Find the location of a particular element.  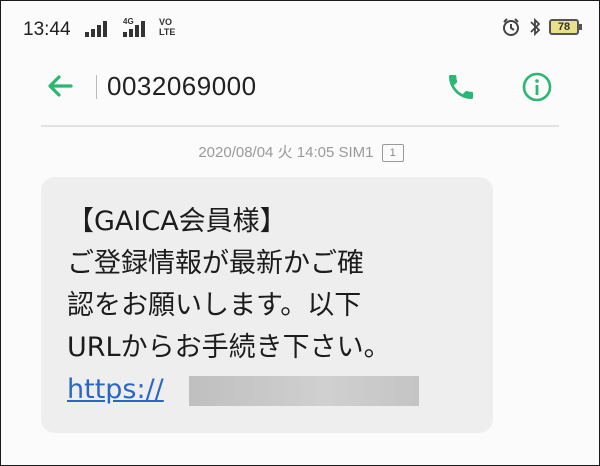

alarm-icon is located at coordinates (511, 27).